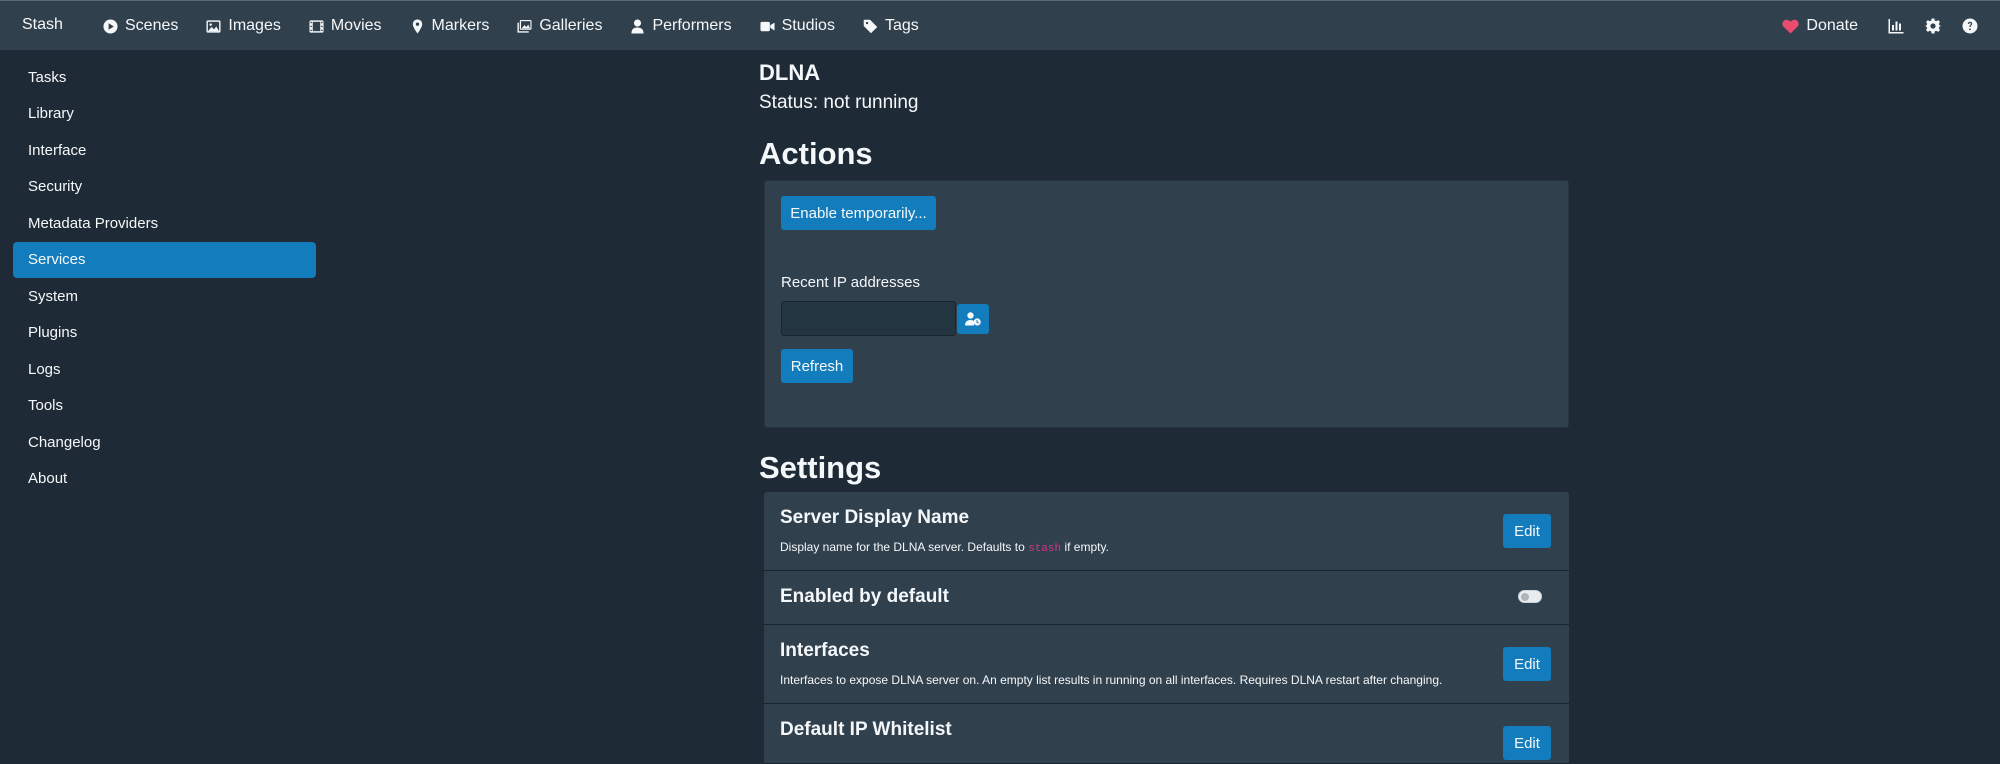  Describe the element at coordinates (638, 26) in the screenshot. I see `user-icon` at that location.